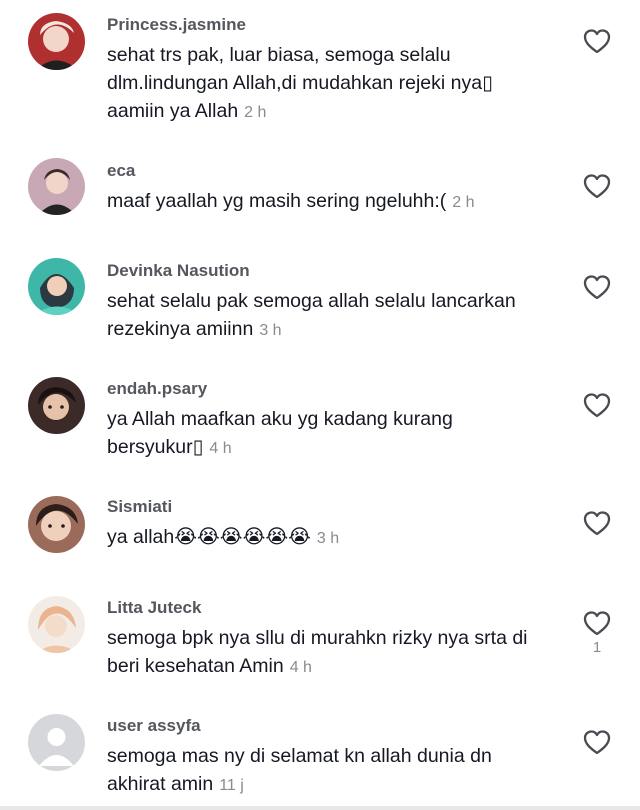 This screenshot has height=810, width=640. Describe the element at coordinates (157, 389) in the screenshot. I see `comment-username: endah.psary` at that location.